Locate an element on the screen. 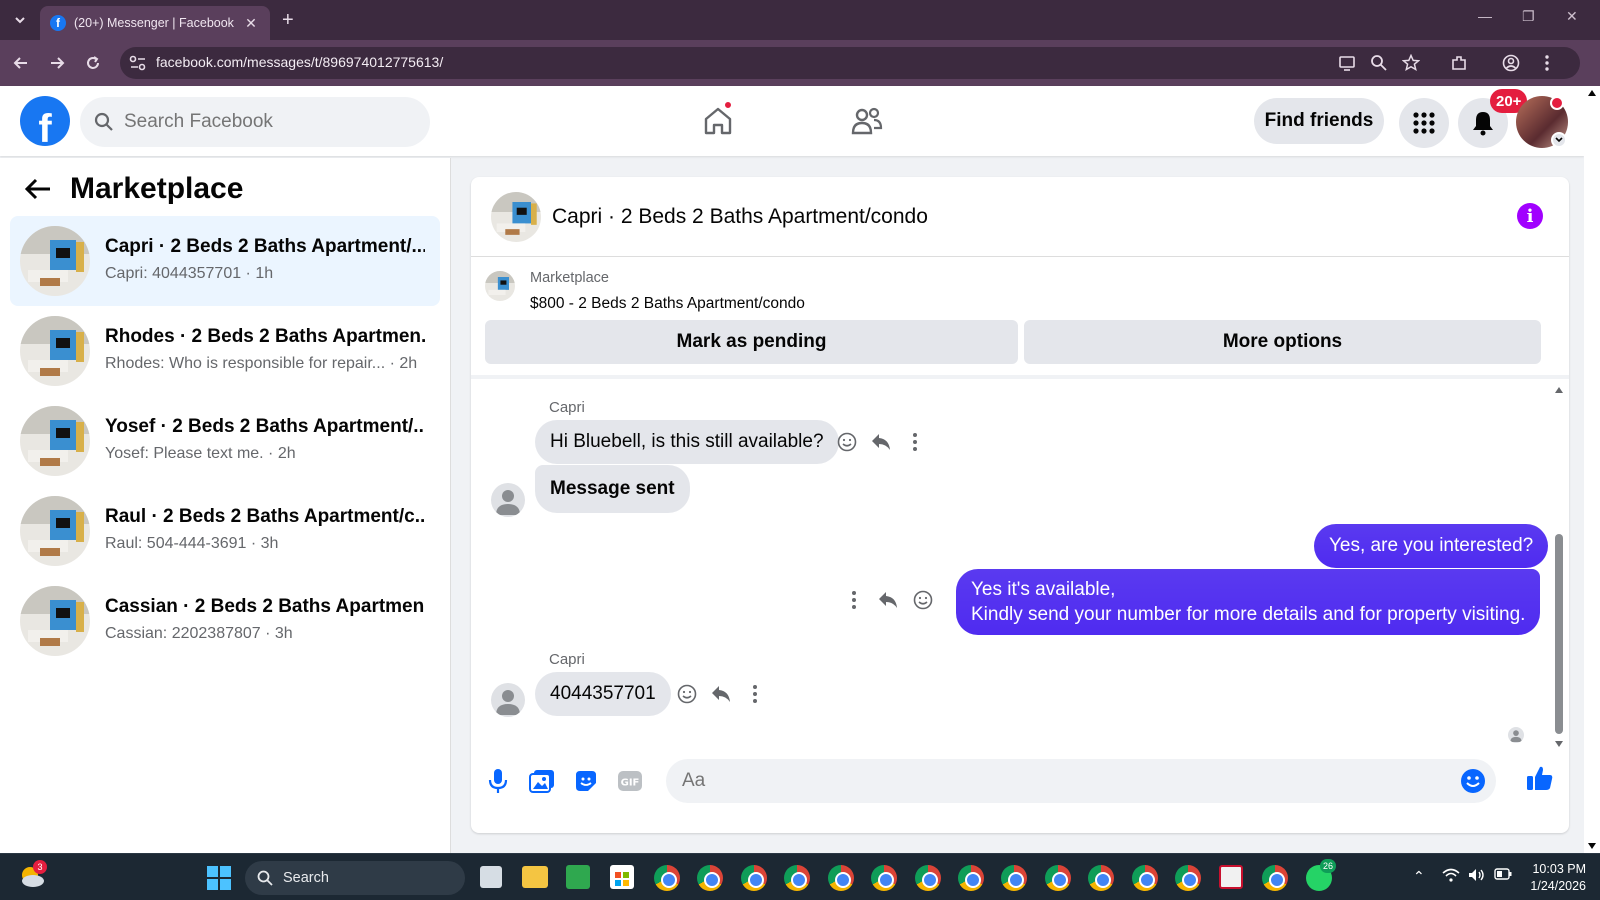  weather-badge: 3 is located at coordinates (40, 867).